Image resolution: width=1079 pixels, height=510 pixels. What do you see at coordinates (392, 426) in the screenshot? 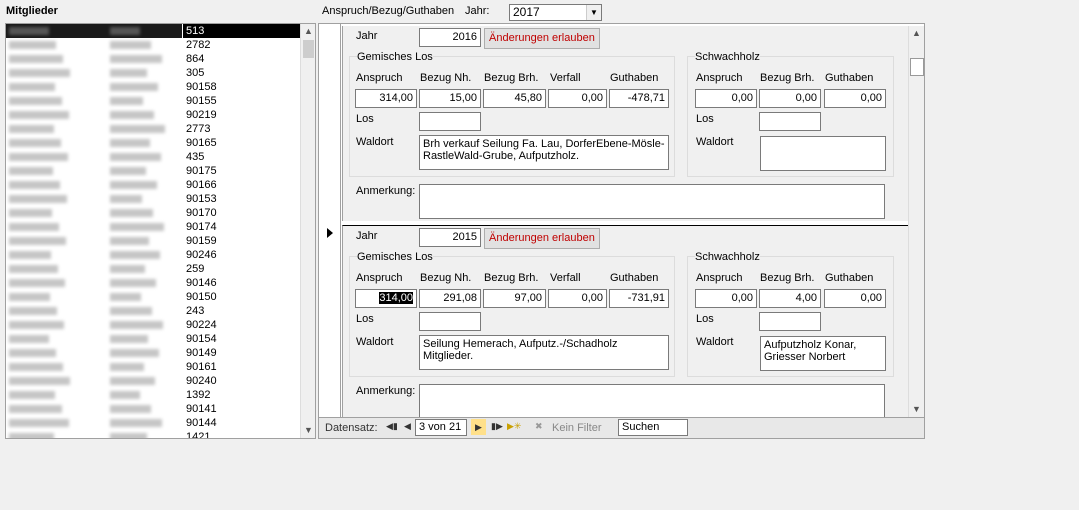
I see `first-record-icon: ◀▮` at bounding box center [392, 426].